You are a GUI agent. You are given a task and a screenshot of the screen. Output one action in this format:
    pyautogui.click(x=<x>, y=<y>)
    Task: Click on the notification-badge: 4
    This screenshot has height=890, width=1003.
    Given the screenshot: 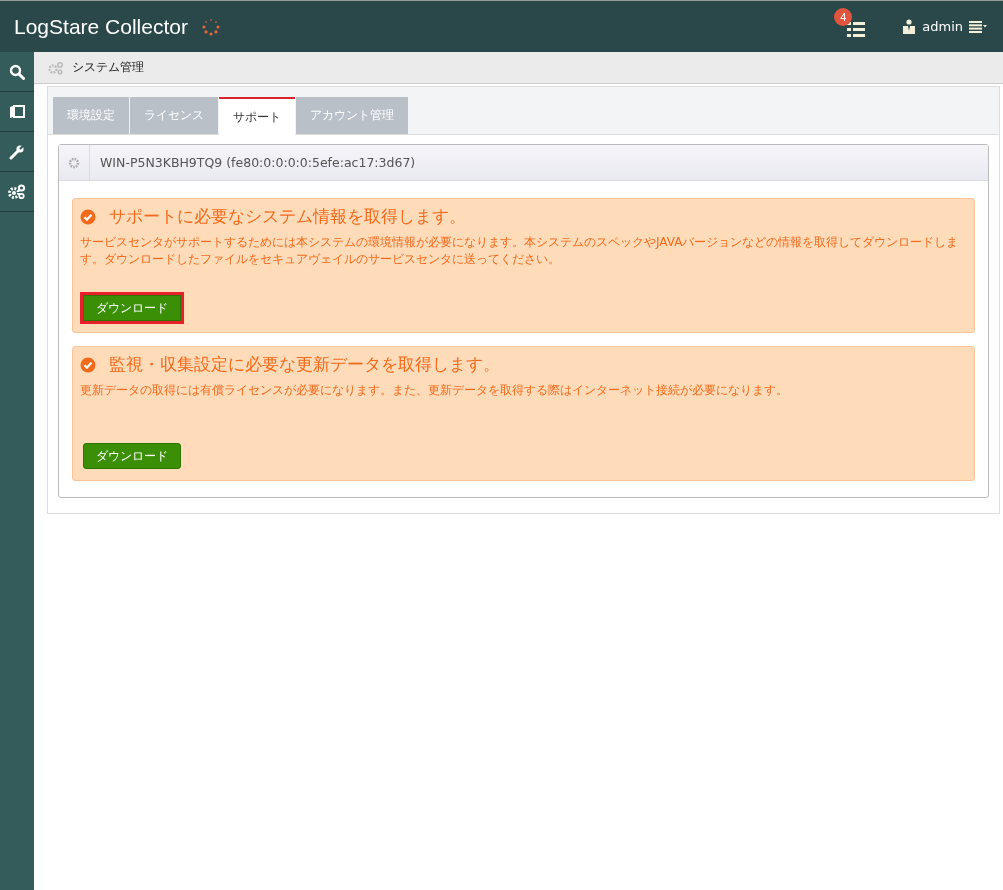 What is the action you would take?
    pyautogui.click(x=843, y=17)
    